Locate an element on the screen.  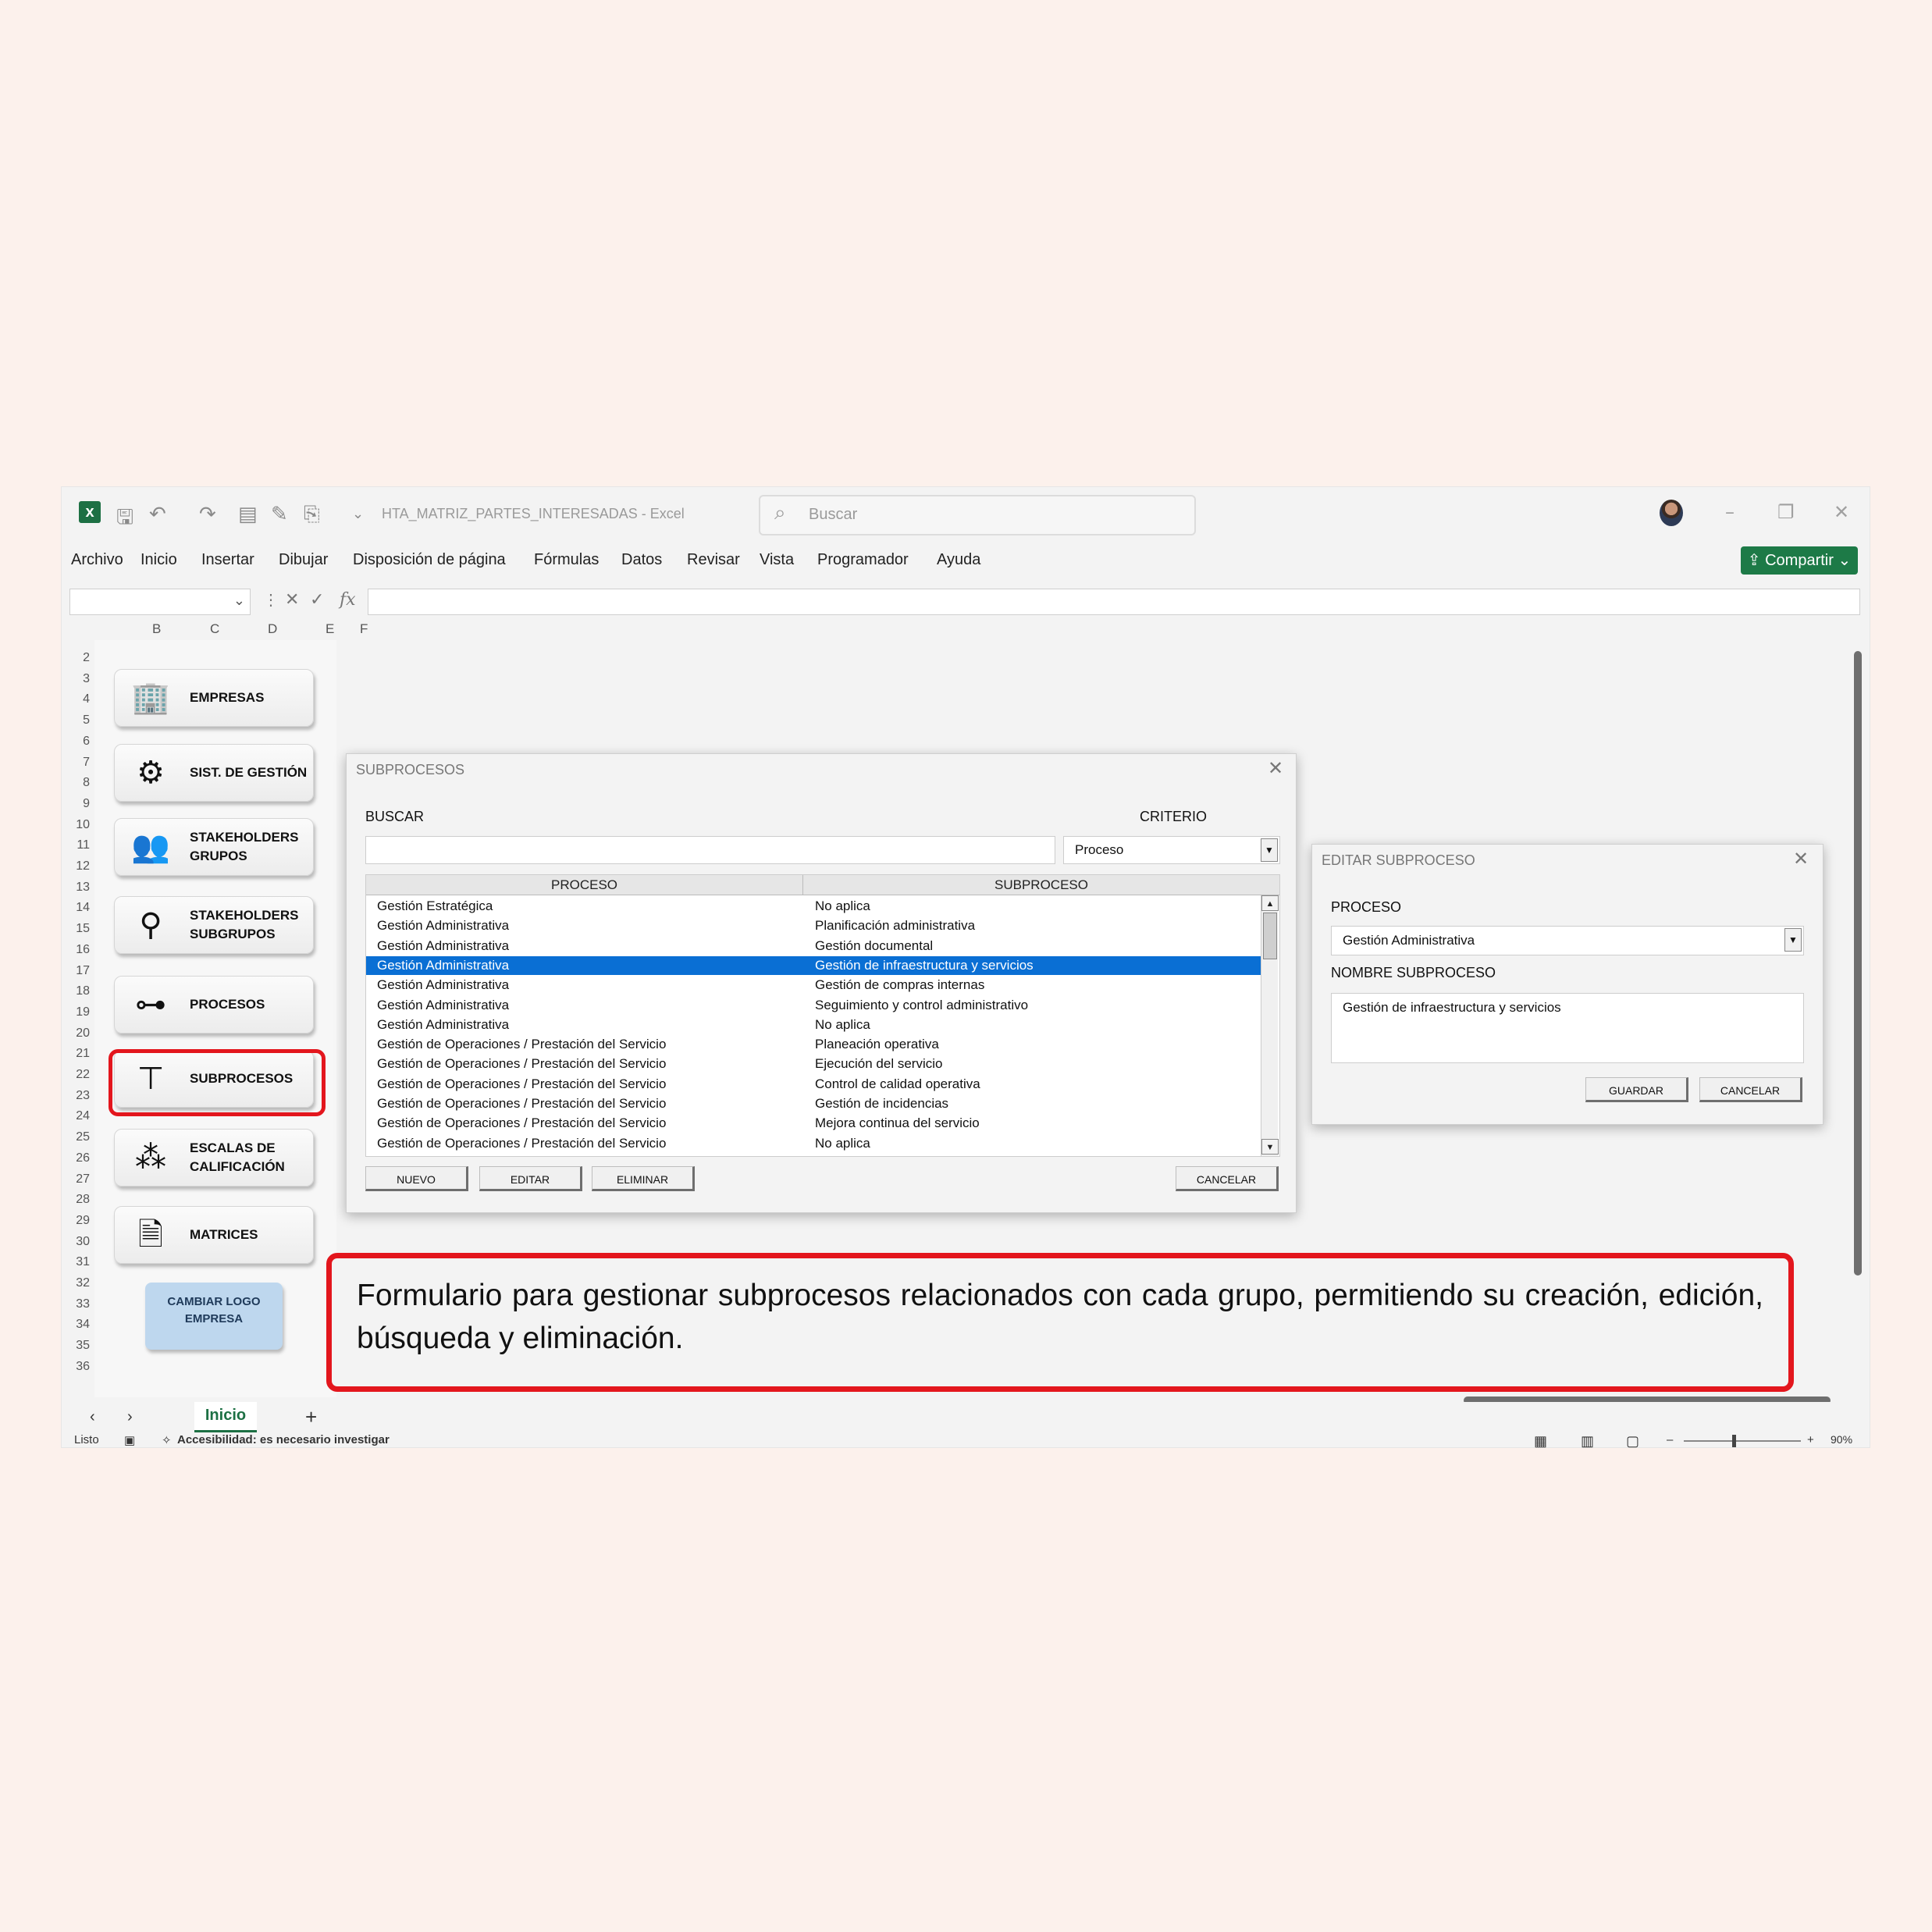
accessibility-icon: ✧ is located at coordinates (167, 1440).